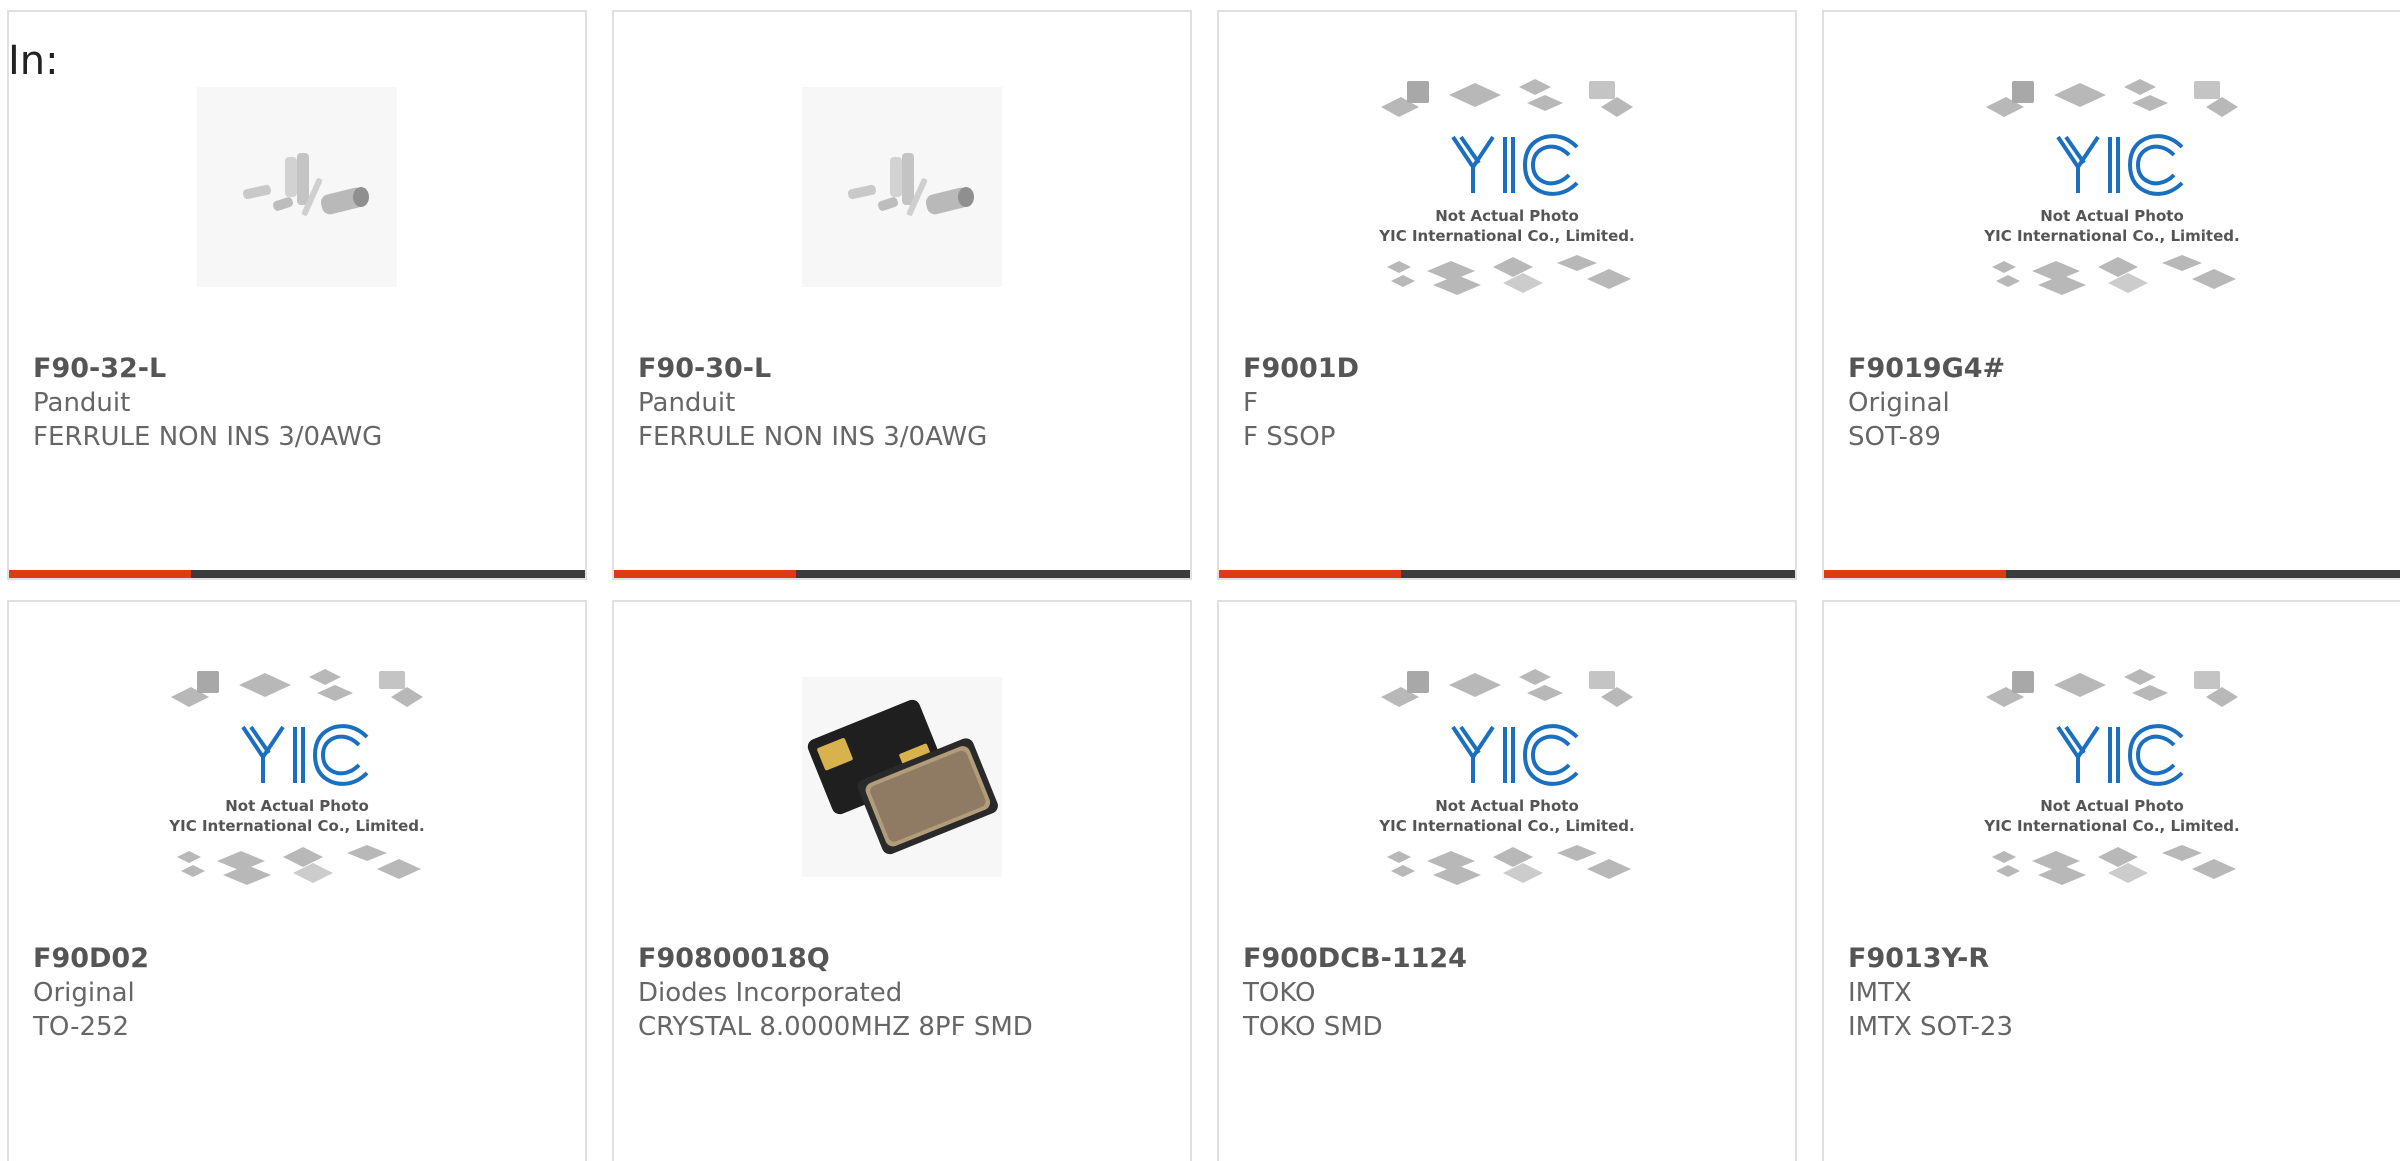 This screenshot has width=2400, height=1161. Describe the element at coordinates (297, 295) in the screenshot. I see `product-card: F90-32-L Panduit FERRULE NON INS 3/0AWG` at that location.